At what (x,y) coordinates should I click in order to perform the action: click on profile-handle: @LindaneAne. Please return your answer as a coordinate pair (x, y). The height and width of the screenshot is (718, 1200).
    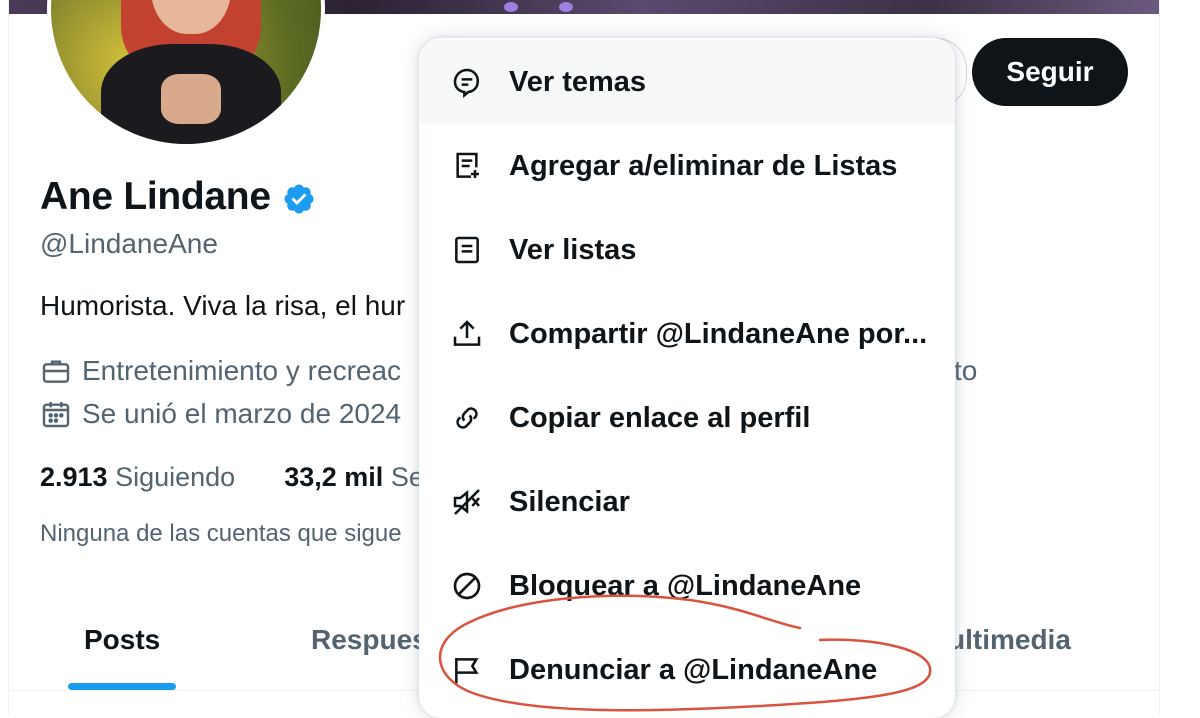
    Looking at the image, I should click on (129, 243).